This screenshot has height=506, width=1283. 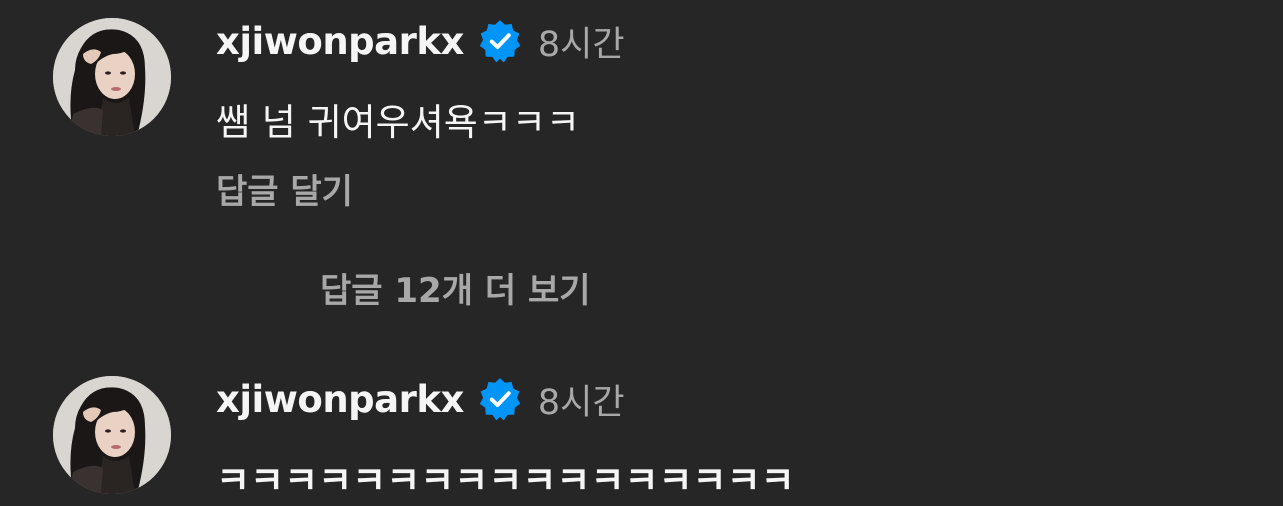 I want to click on reply-button: 답글 달기, so click(x=284, y=188).